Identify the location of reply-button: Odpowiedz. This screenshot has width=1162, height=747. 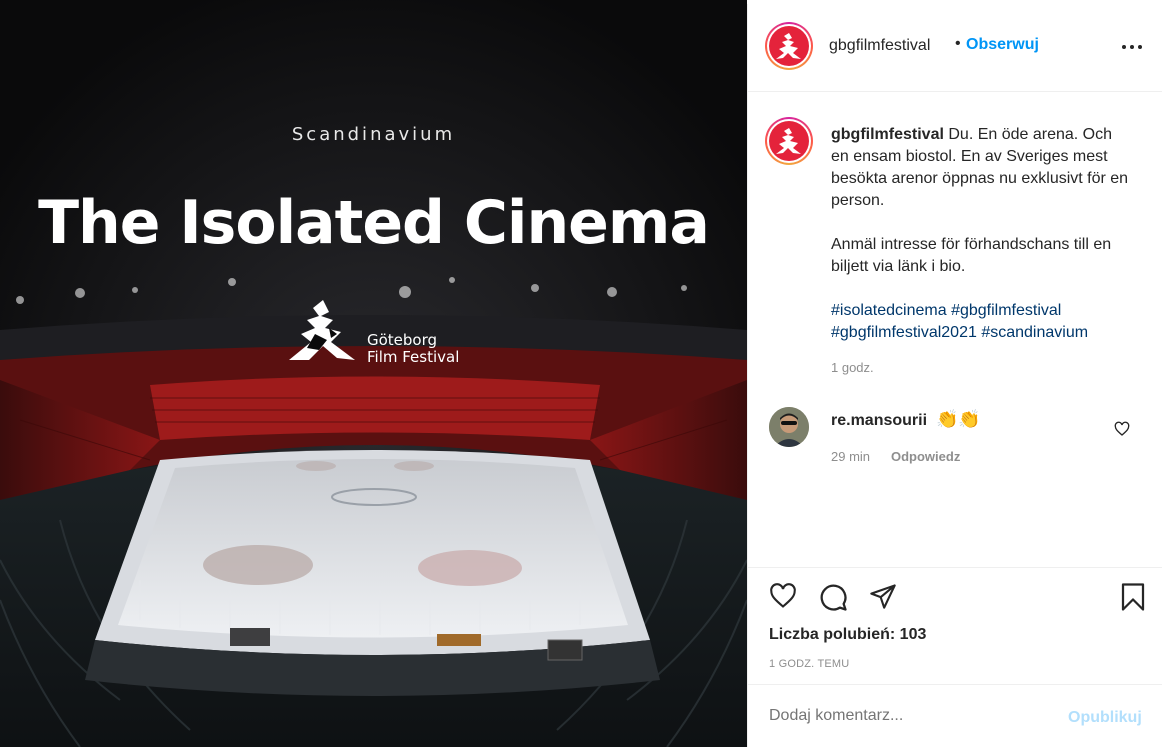
(925, 456).